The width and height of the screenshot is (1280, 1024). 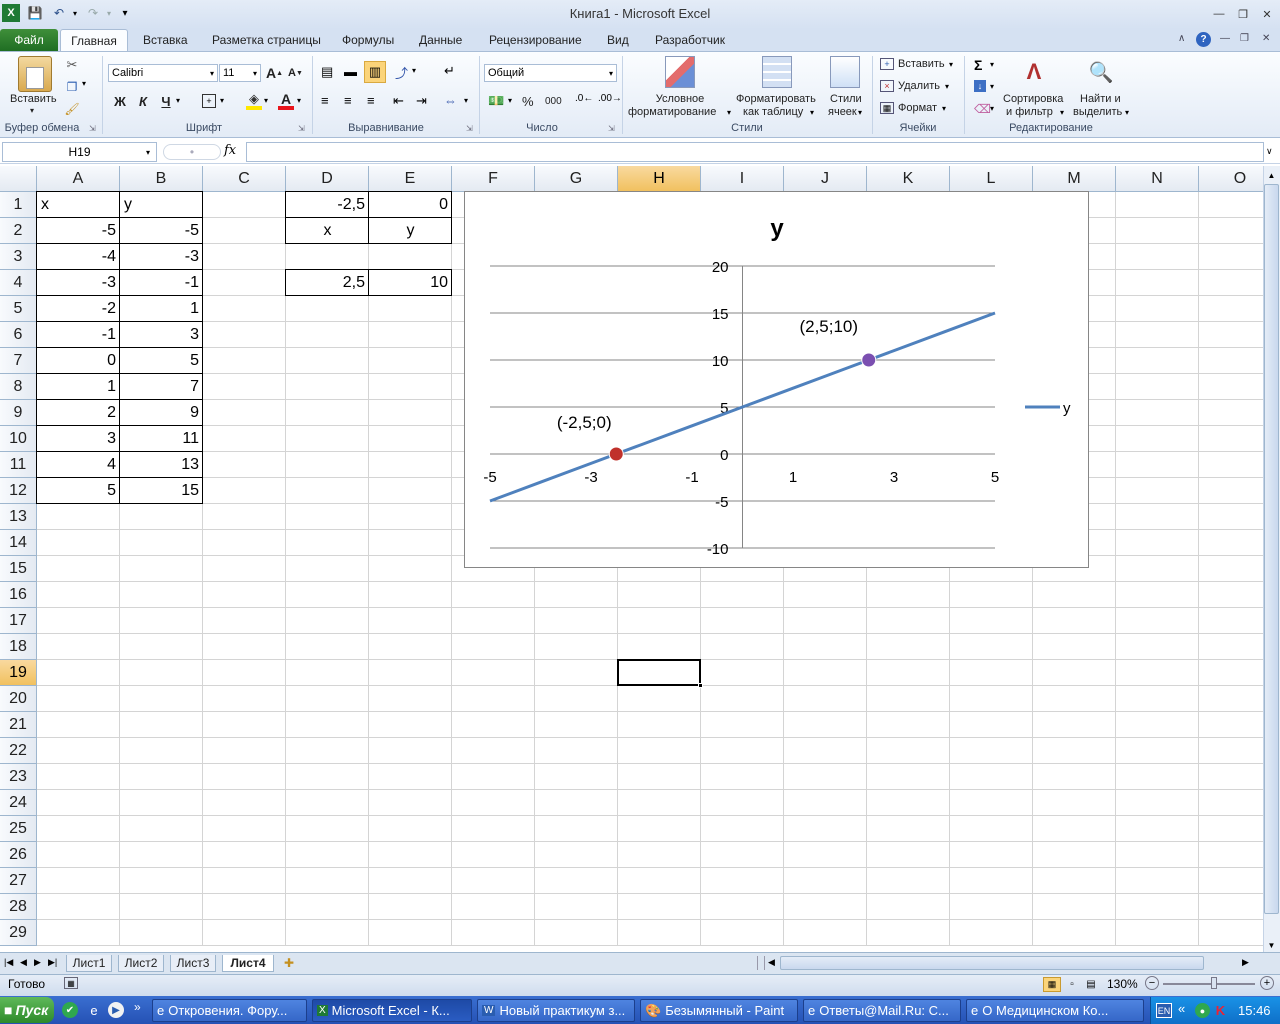 What do you see at coordinates (78, 205) in the screenshot?
I see `cell-A1: x` at bounding box center [78, 205].